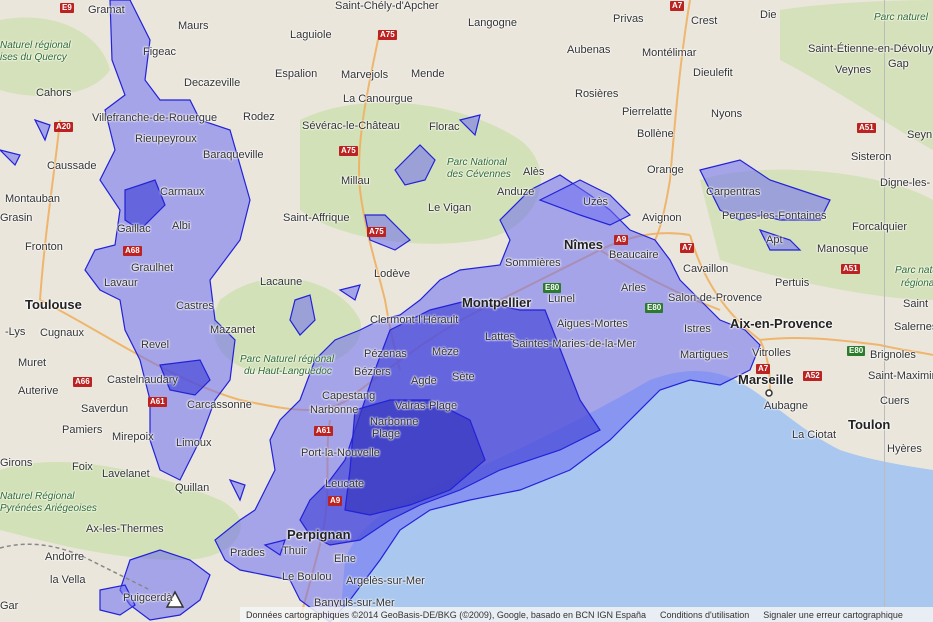 The height and width of the screenshot is (622, 933). What do you see at coordinates (365, 75) in the screenshot?
I see `place-label: Marvejols` at bounding box center [365, 75].